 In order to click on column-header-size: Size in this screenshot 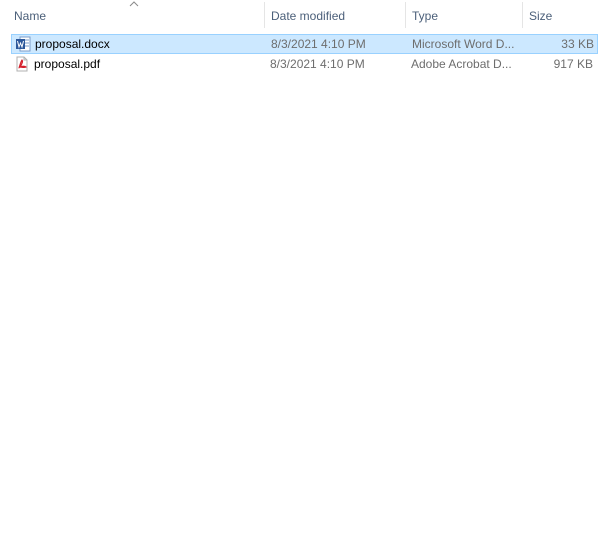, I will do `click(560, 16)`.